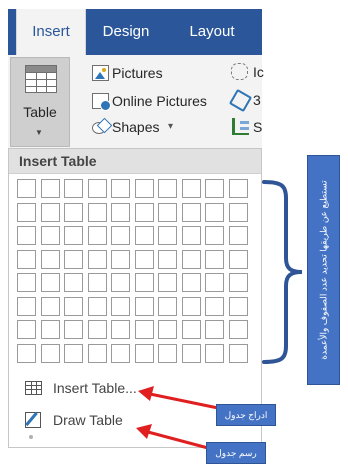  Describe the element at coordinates (178, 398) in the screenshot. I see `insert-arrow` at that location.